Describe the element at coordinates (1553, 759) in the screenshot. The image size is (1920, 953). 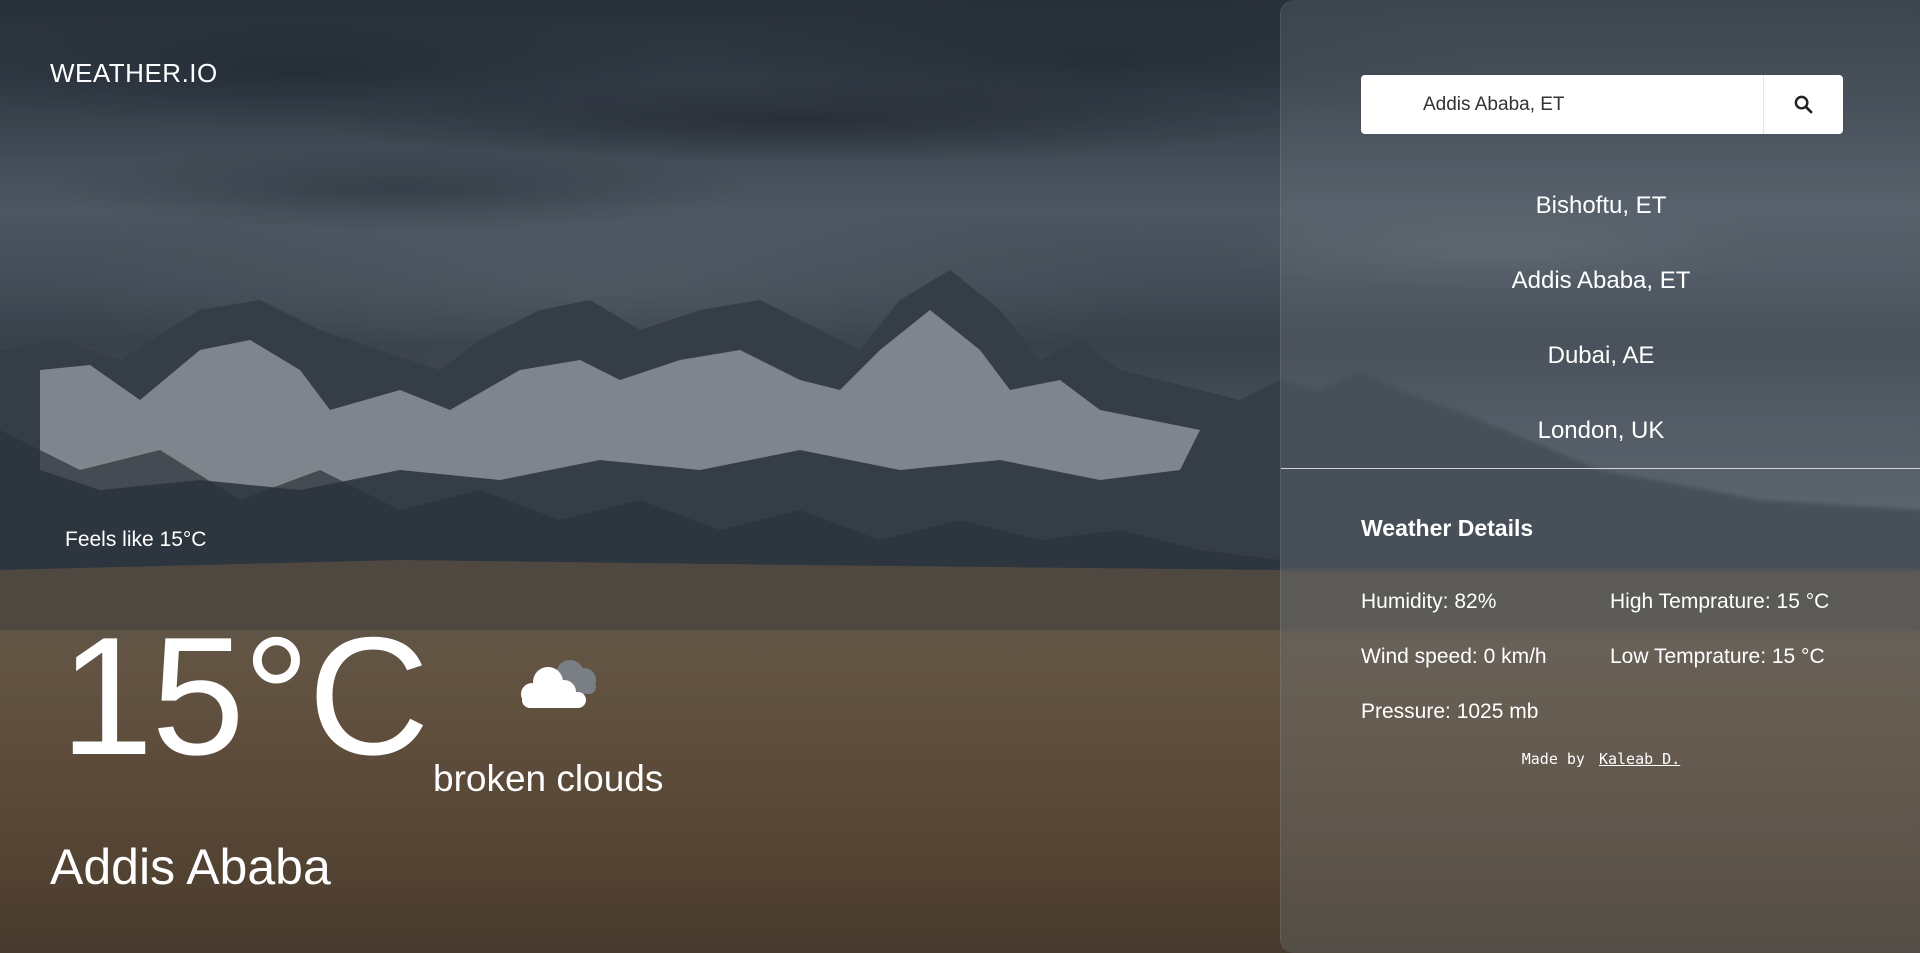
I see `made-by-label: Made by` at that location.